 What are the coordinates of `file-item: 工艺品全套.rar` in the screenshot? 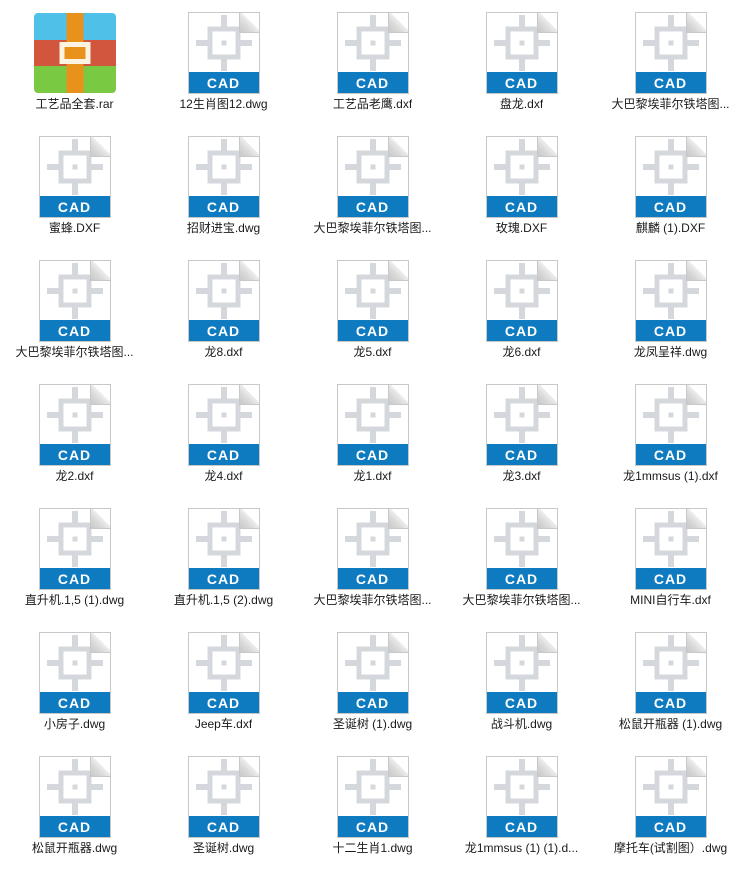 It's located at (74, 74).